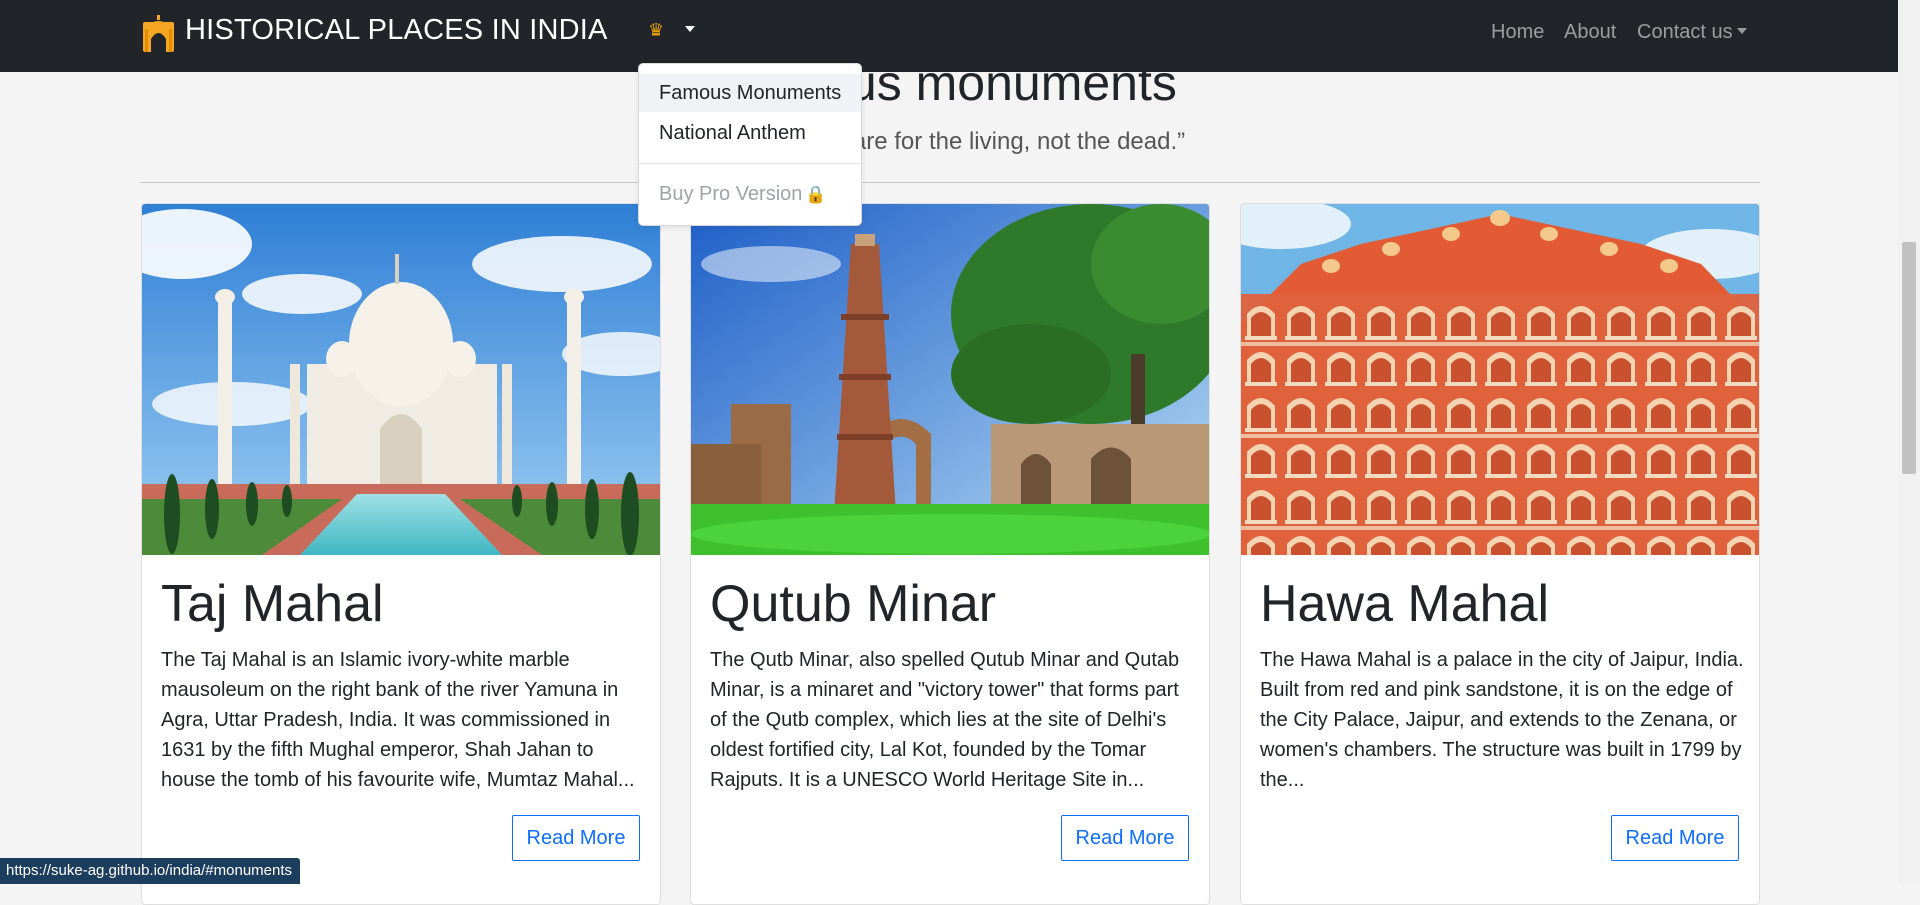 This screenshot has height=905, width=1920. What do you see at coordinates (158, 33) in the screenshot?
I see `monument-logo-icon` at bounding box center [158, 33].